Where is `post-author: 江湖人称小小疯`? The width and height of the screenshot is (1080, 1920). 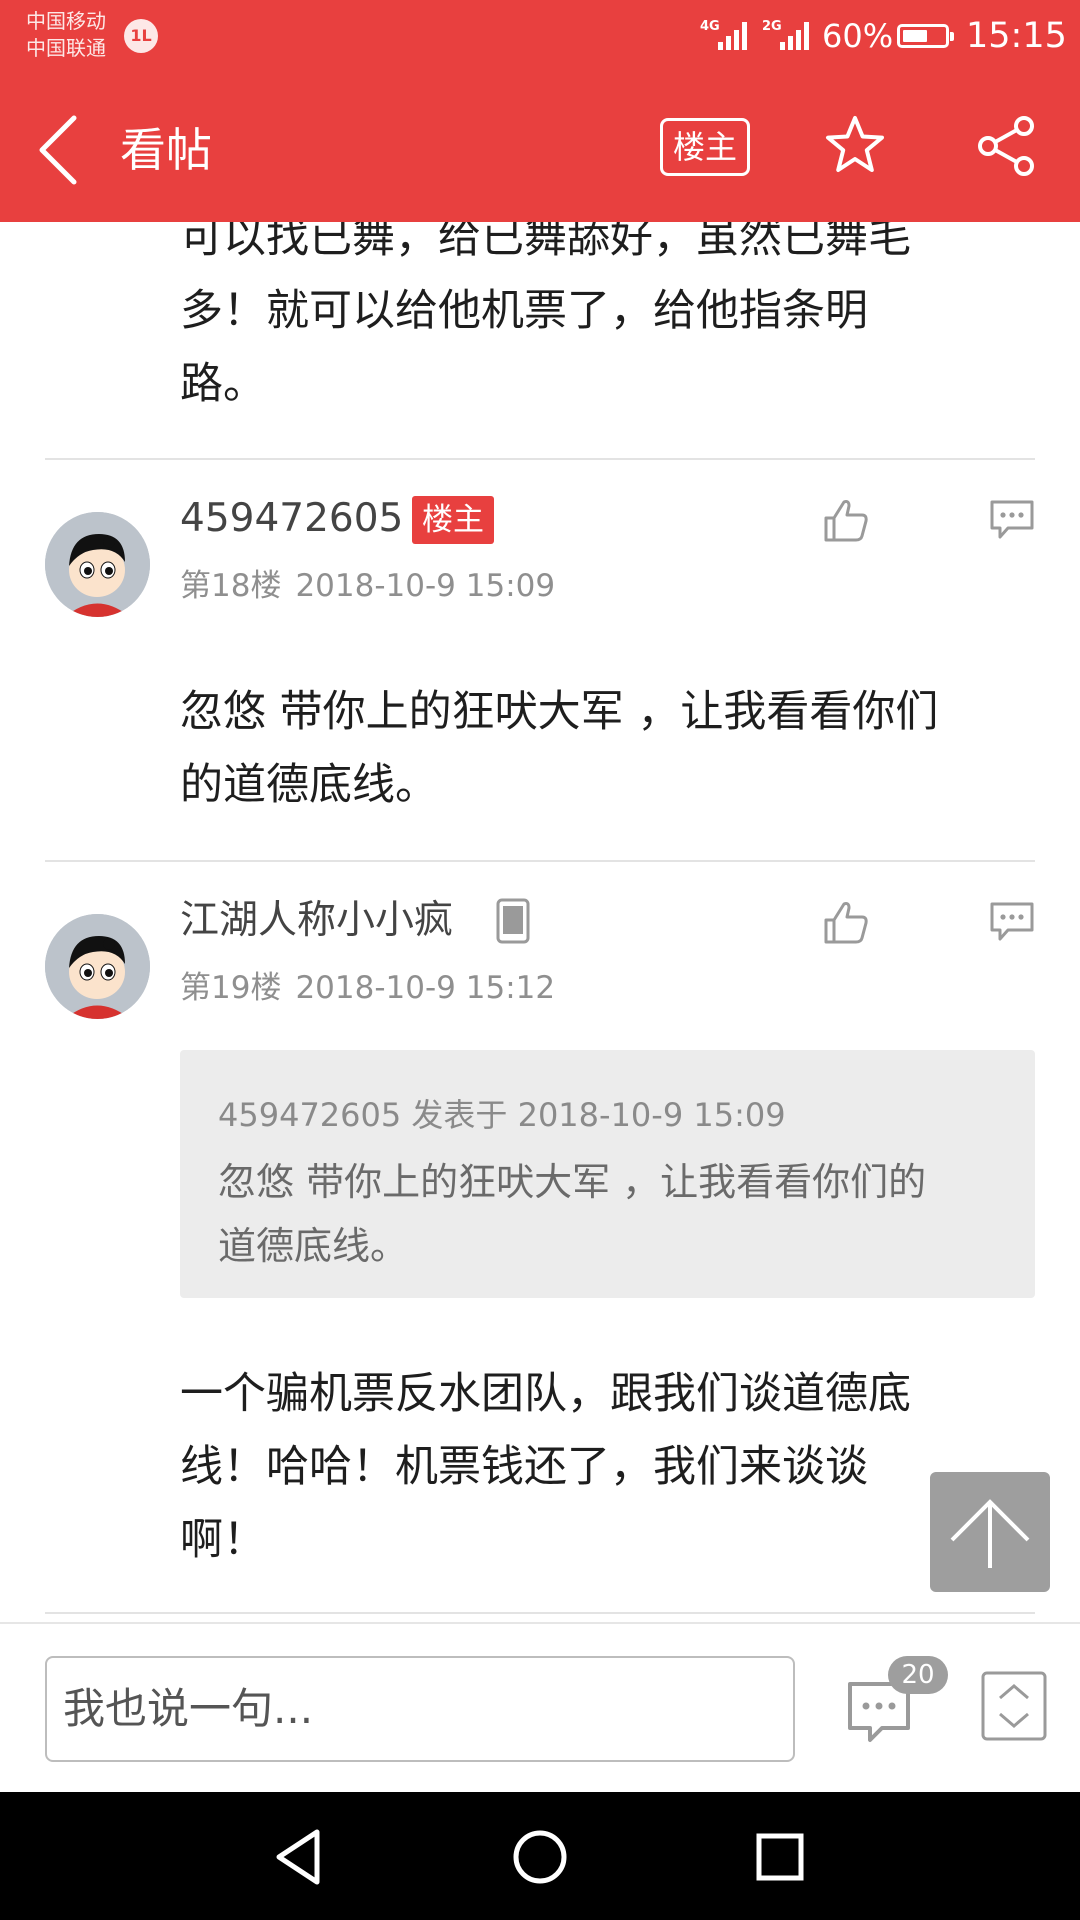 post-author: 江湖人称小小疯 is located at coordinates (316, 921).